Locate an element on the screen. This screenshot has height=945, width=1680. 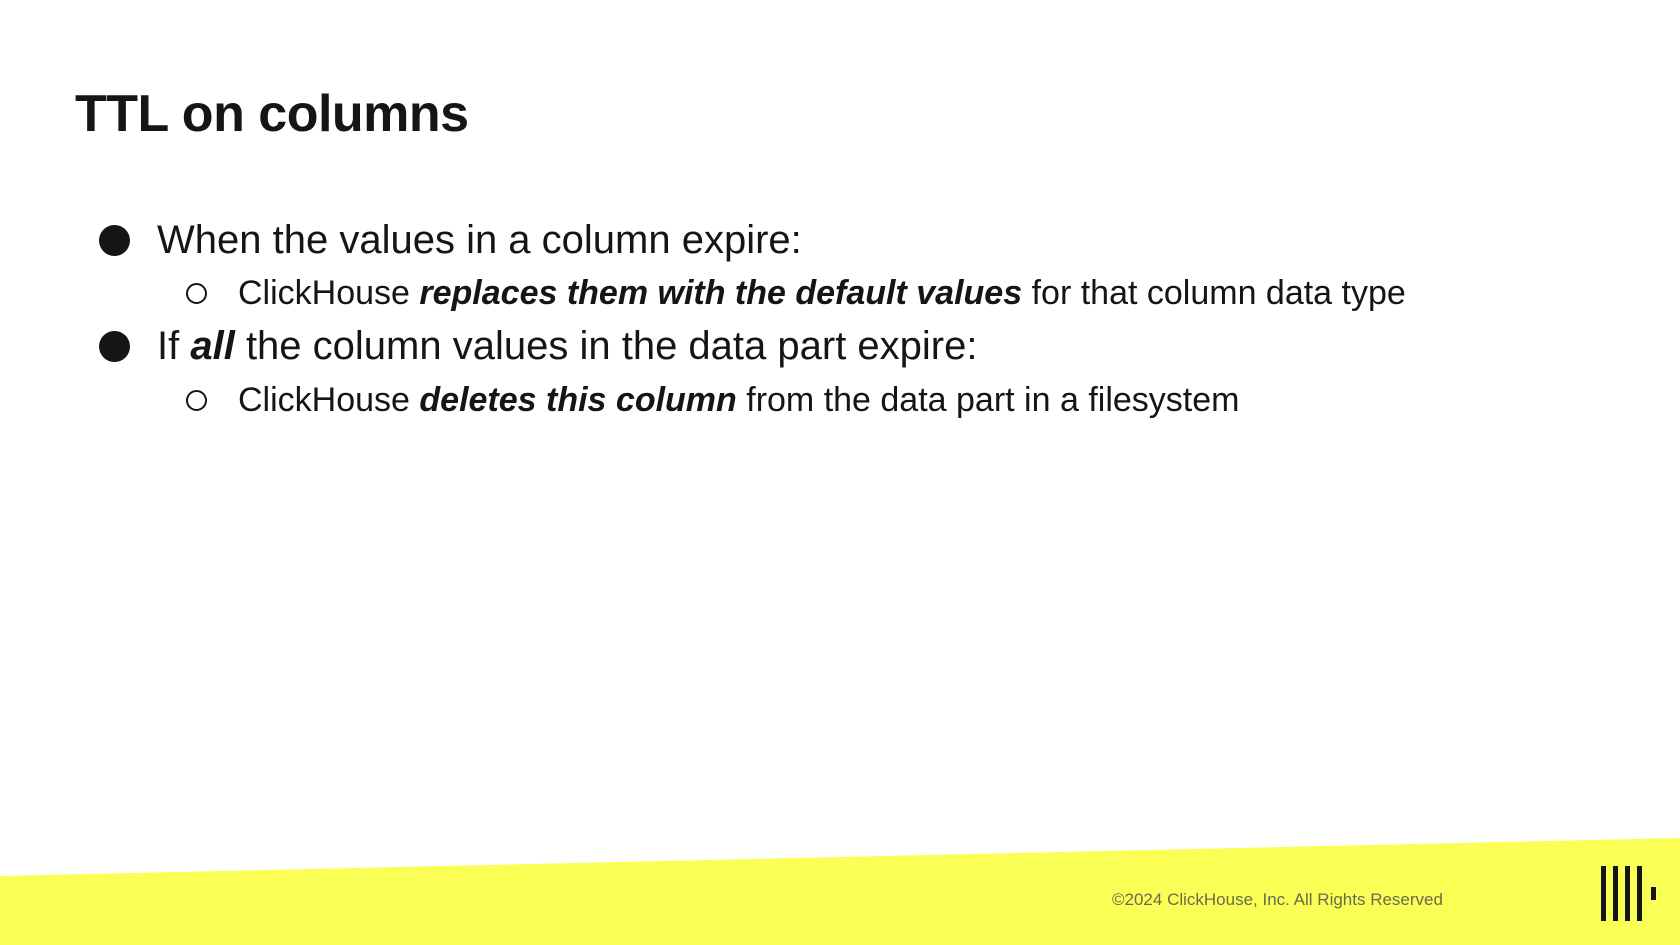
clickhouse-bars-icon is located at coordinates (1628, 893).